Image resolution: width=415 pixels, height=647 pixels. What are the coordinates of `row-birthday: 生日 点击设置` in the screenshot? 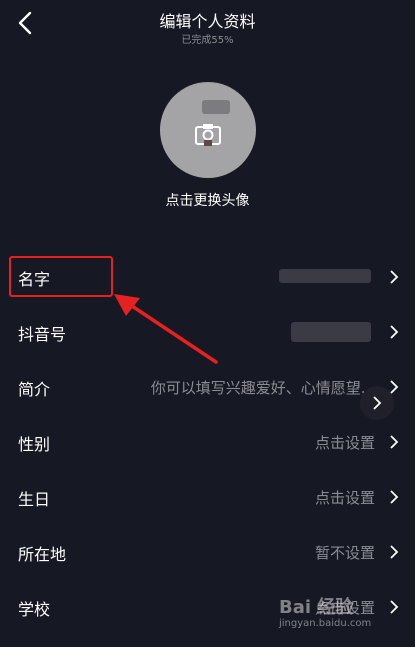 It's located at (207, 497).